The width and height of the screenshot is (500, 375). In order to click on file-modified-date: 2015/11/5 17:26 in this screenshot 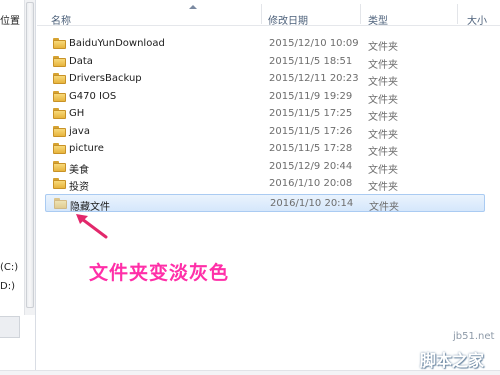, I will do `click(311, 131)`.